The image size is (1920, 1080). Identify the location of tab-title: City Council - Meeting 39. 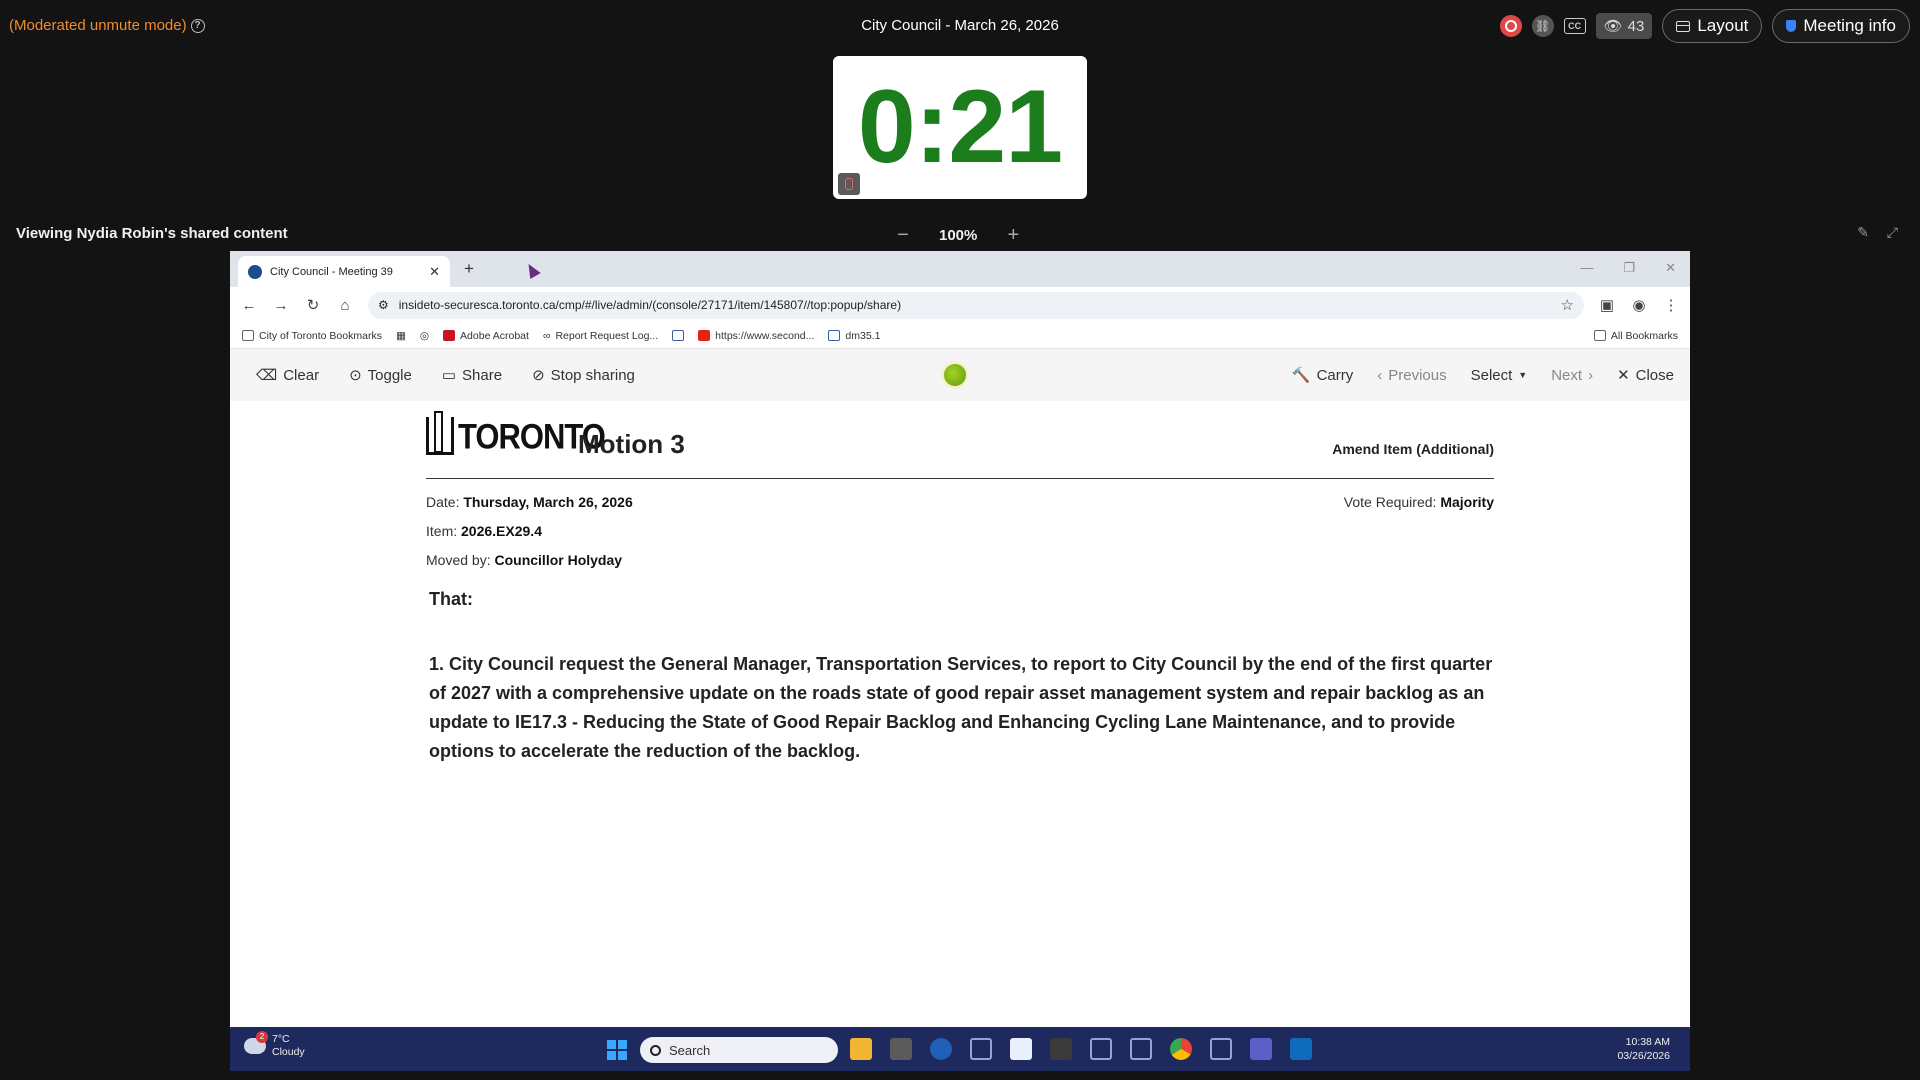
(331, 271).